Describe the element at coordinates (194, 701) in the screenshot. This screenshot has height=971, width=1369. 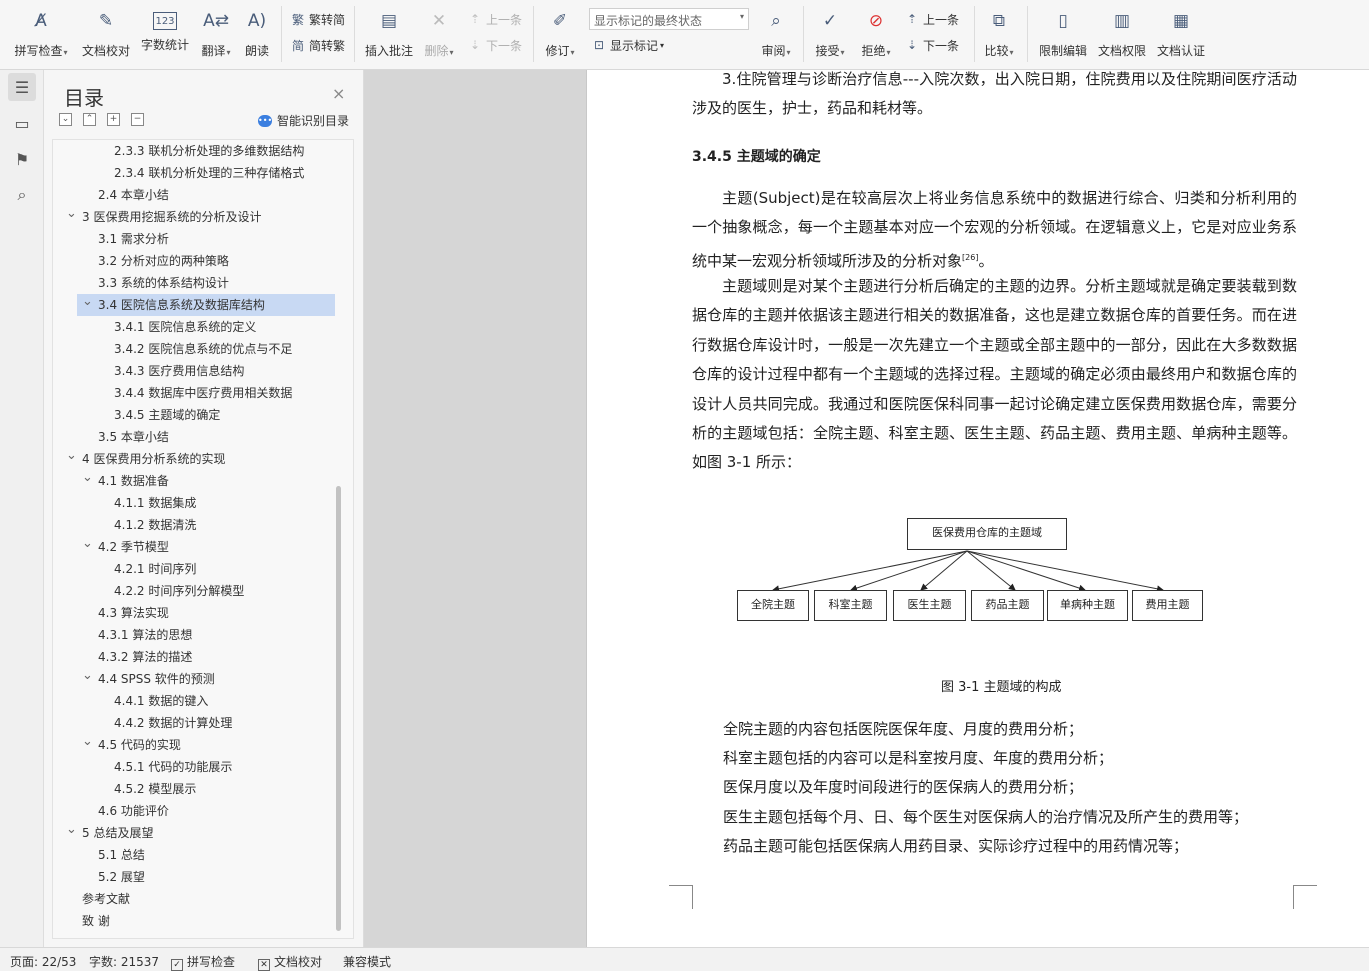
I see `toc-item: 4.4.1 数据的键入` at that location.